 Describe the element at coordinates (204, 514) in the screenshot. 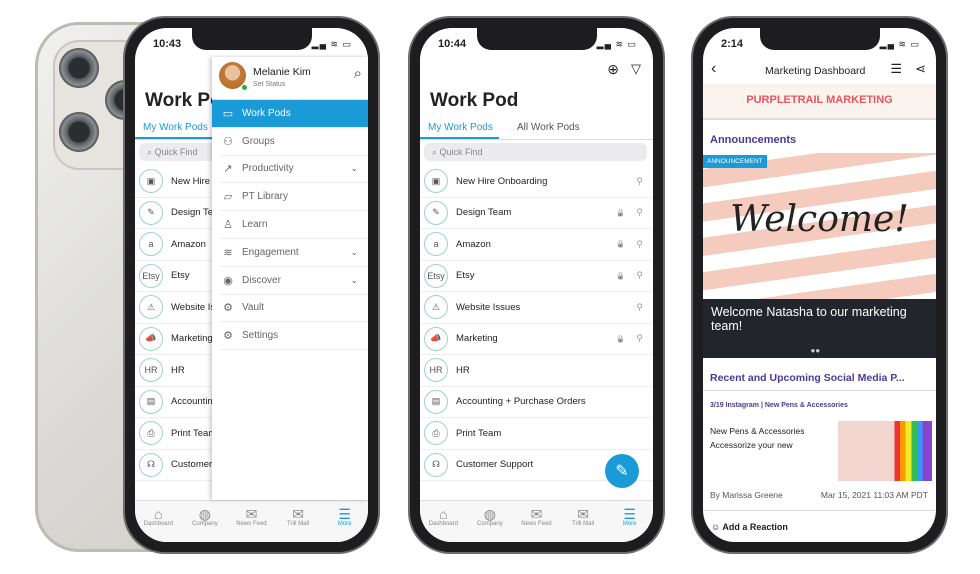

I see `globe-icon: ◍` at that location.